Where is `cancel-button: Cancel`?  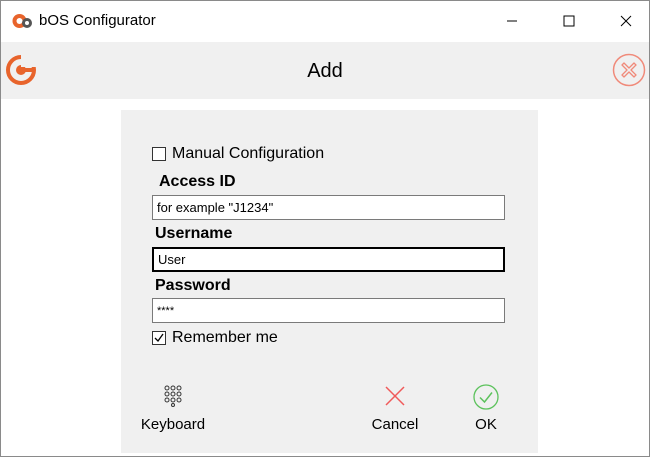
cancel-button: Cancel is located at coordinates (395, 409).